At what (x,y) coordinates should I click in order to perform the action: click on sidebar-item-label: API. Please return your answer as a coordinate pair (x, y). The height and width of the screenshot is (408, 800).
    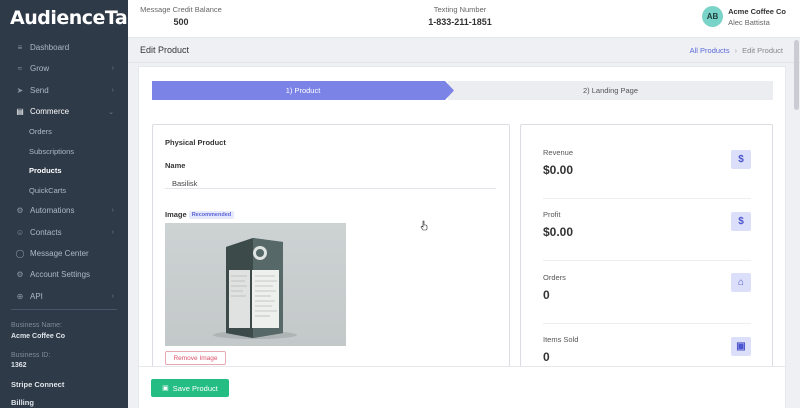
    Looking at the image, I should click on (36, 296).